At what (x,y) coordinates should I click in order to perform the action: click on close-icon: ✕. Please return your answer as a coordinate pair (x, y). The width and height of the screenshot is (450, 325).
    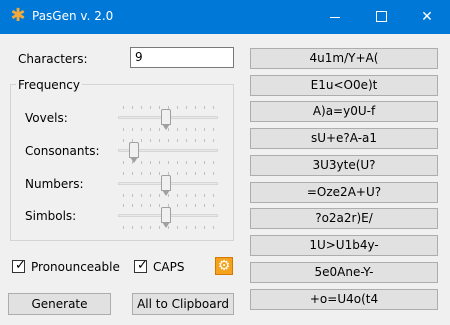
    Looking at the image, I should click on (427, 17).